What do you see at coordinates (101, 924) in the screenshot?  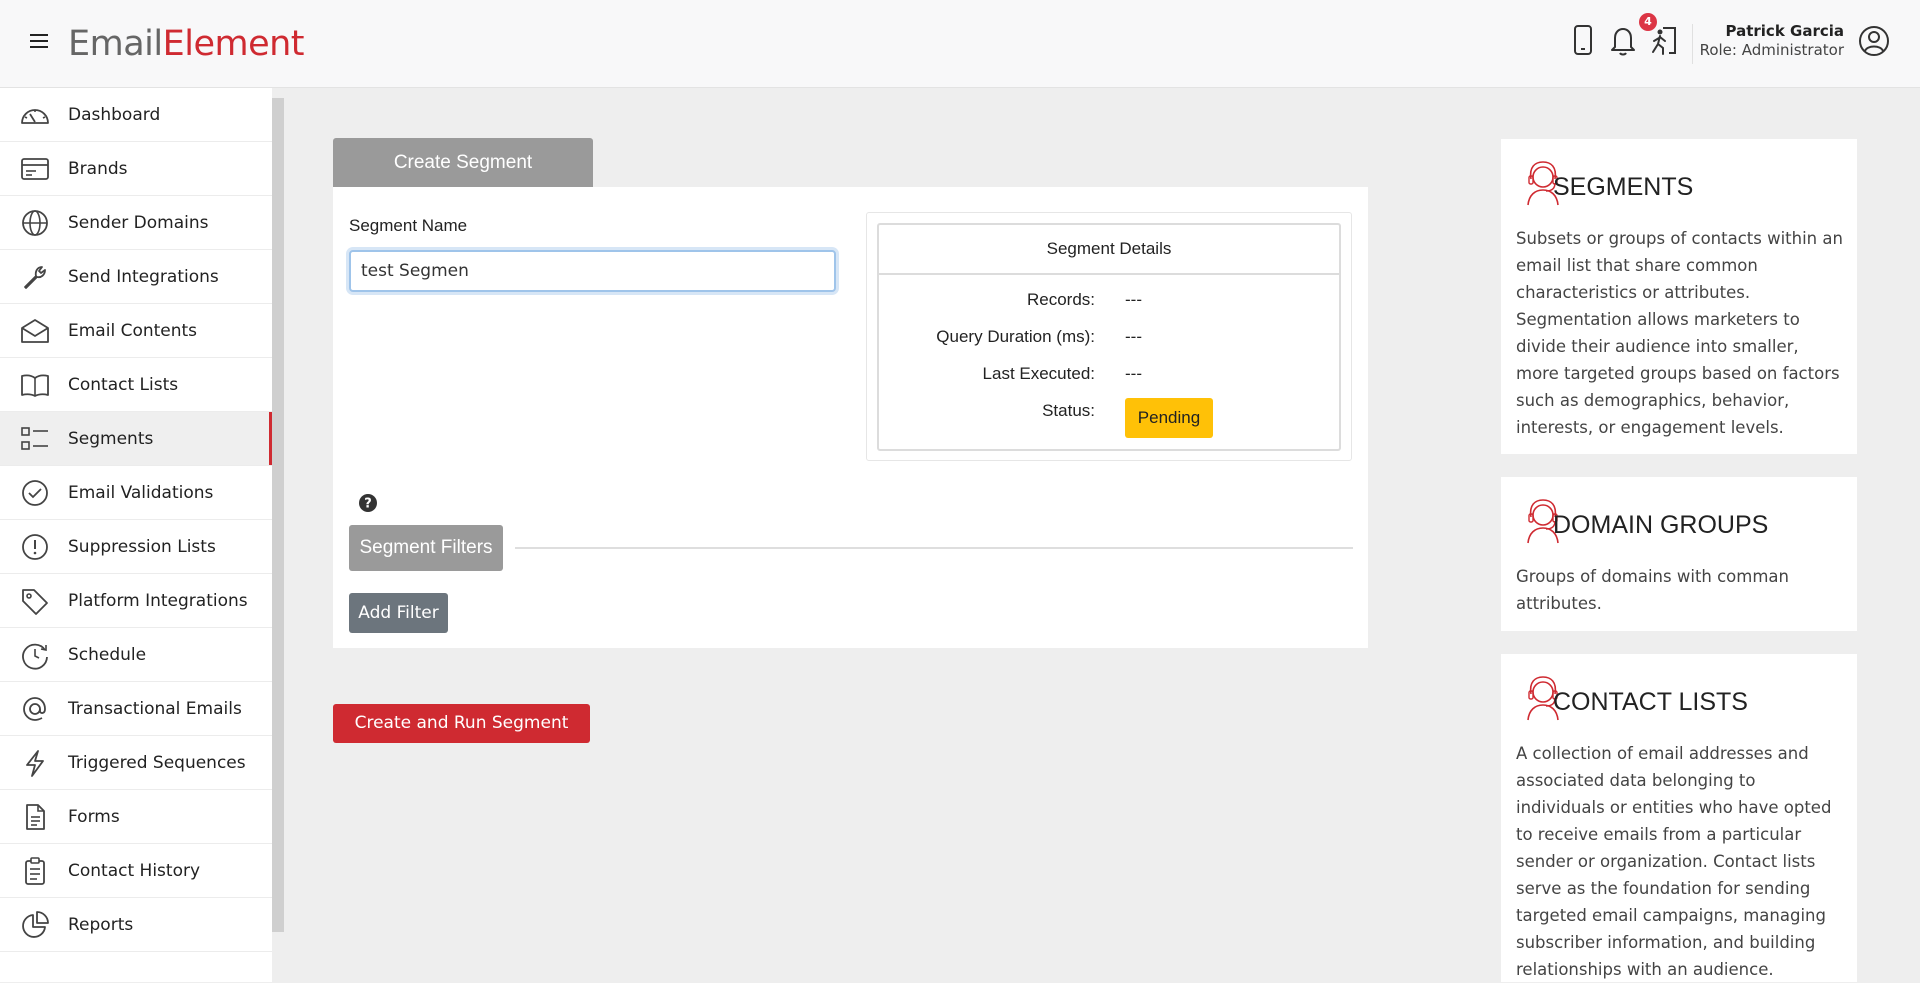 I see `sidebar-item-label: Reports` at bounding box center [101, 924].